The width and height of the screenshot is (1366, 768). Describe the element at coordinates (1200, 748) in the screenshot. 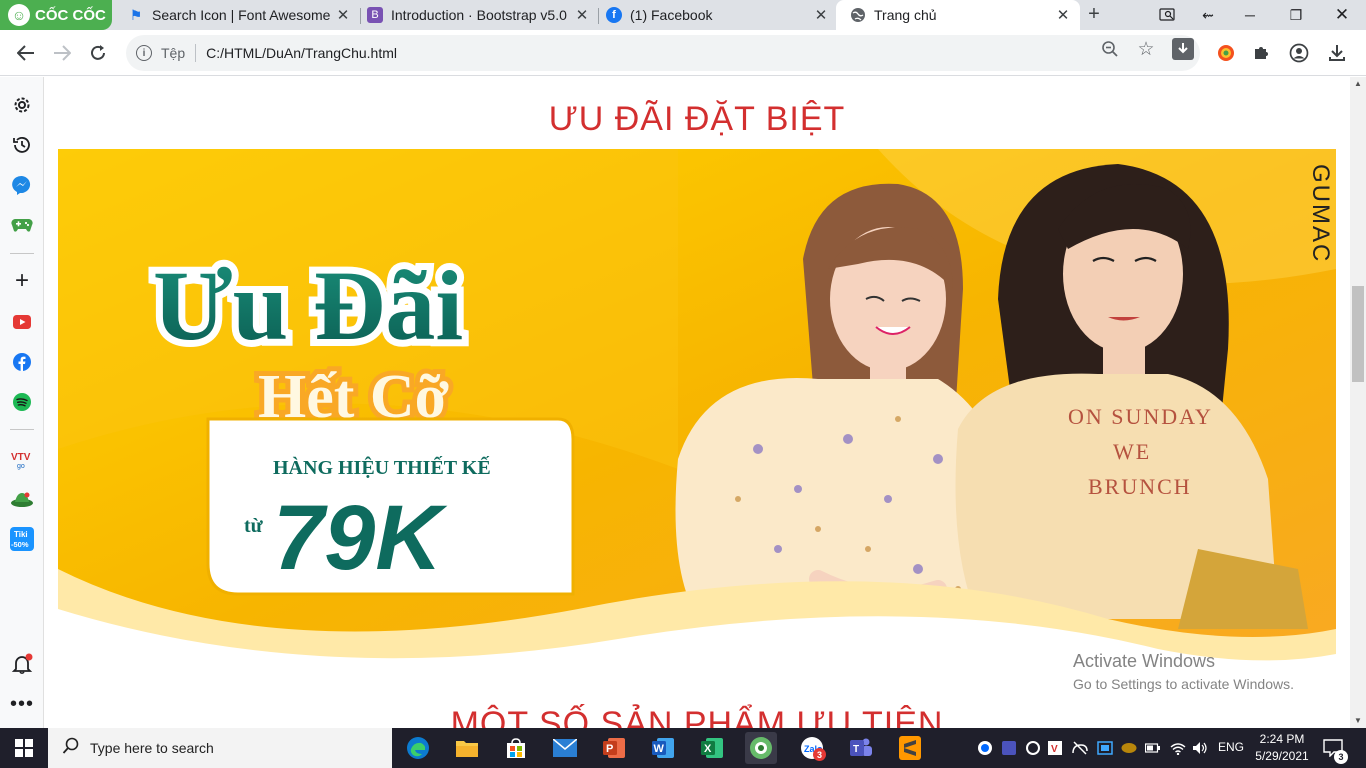

I see `volume-icon` at that location.